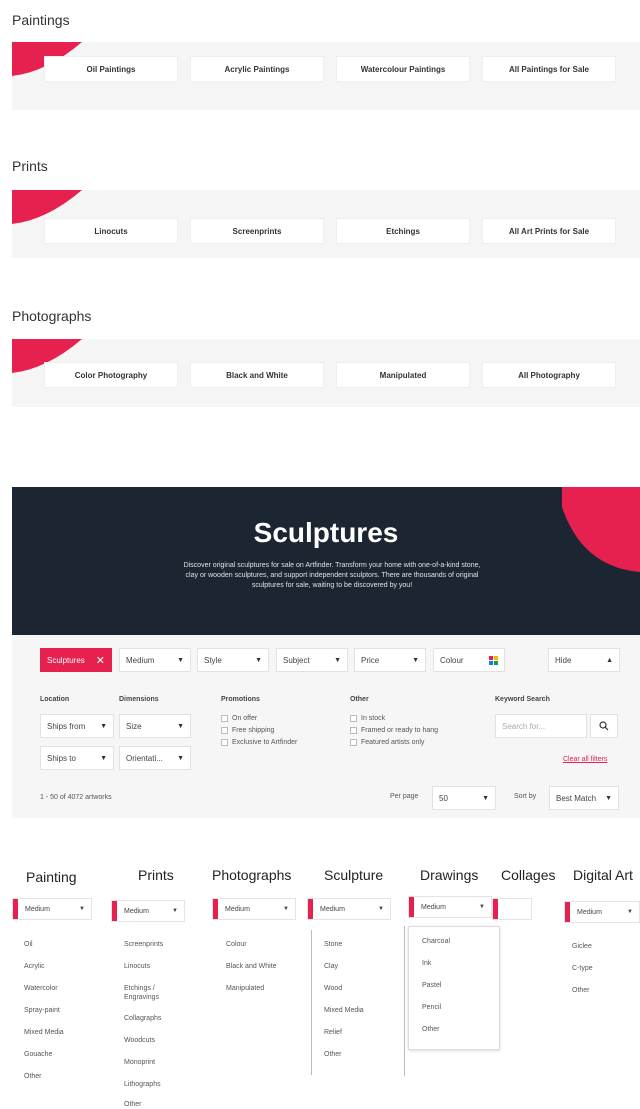  Describe the element at coordinates (139, 1062) in the screenshot. I see `menu-item: Monoprint` at that location.